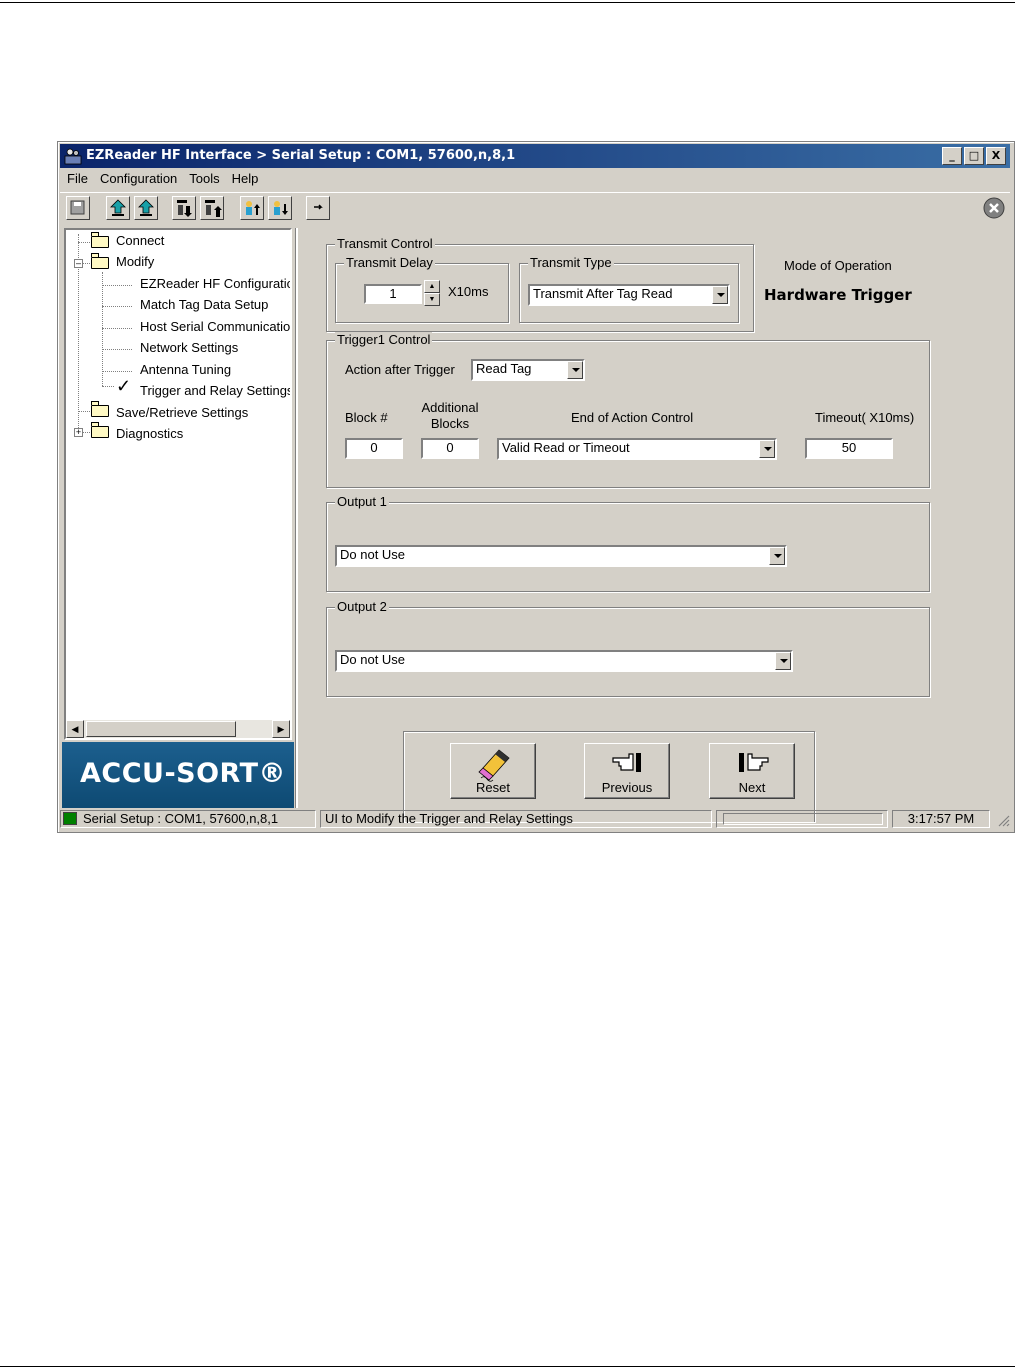 Image resolution: width=1015 pixels, height=1371 pixels. What do you see at coordinates (182, 415) in the screenshot?
I see `tree-item-save-retrieve-settings: Save/Retrieve Settings` at bounding box center [182, 415].